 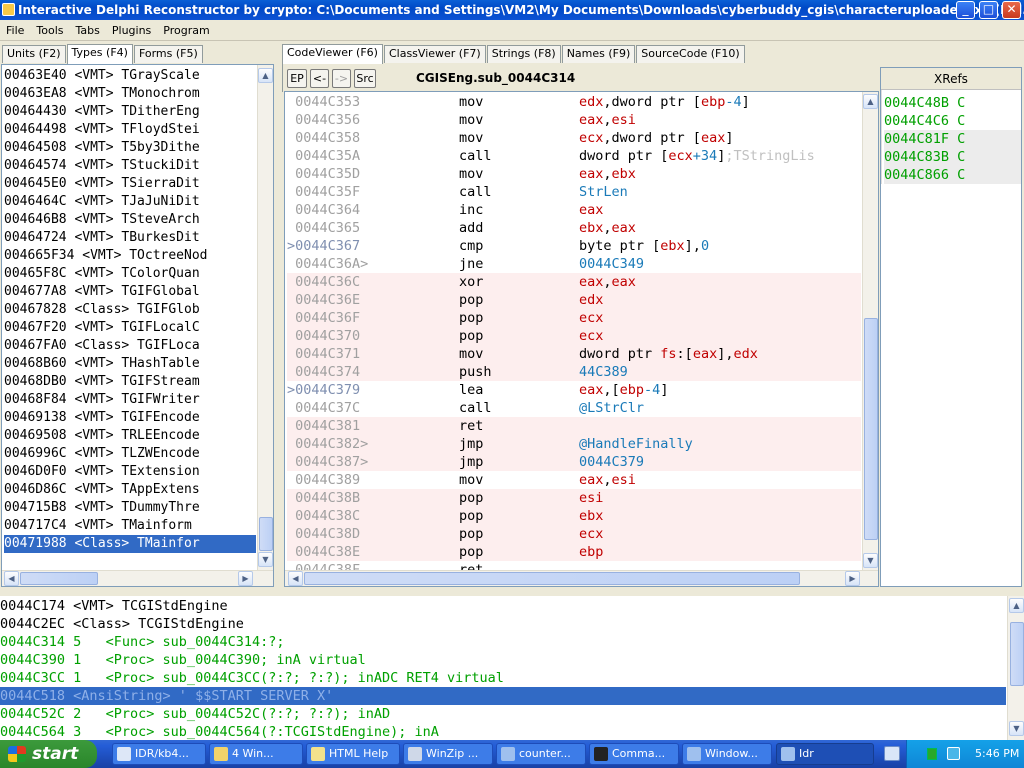 What do you see at coordinates (130, 184) in the screenshot?
I see `type-list-item: 004645E0 <VMT> TSierraDit` at bounding box center [130, 184].